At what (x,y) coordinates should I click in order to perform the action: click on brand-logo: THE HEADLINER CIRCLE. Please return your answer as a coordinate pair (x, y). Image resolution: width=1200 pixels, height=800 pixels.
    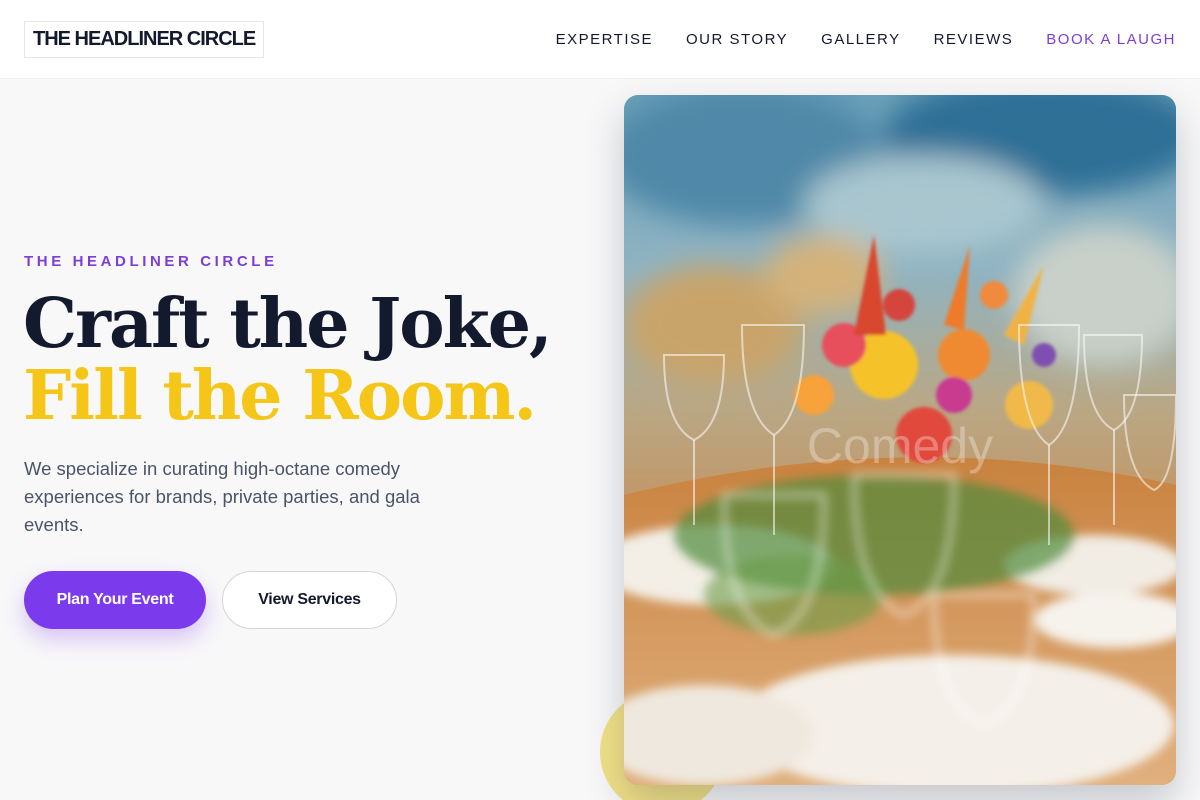
    Looking at the image, I should click on (144, 39).